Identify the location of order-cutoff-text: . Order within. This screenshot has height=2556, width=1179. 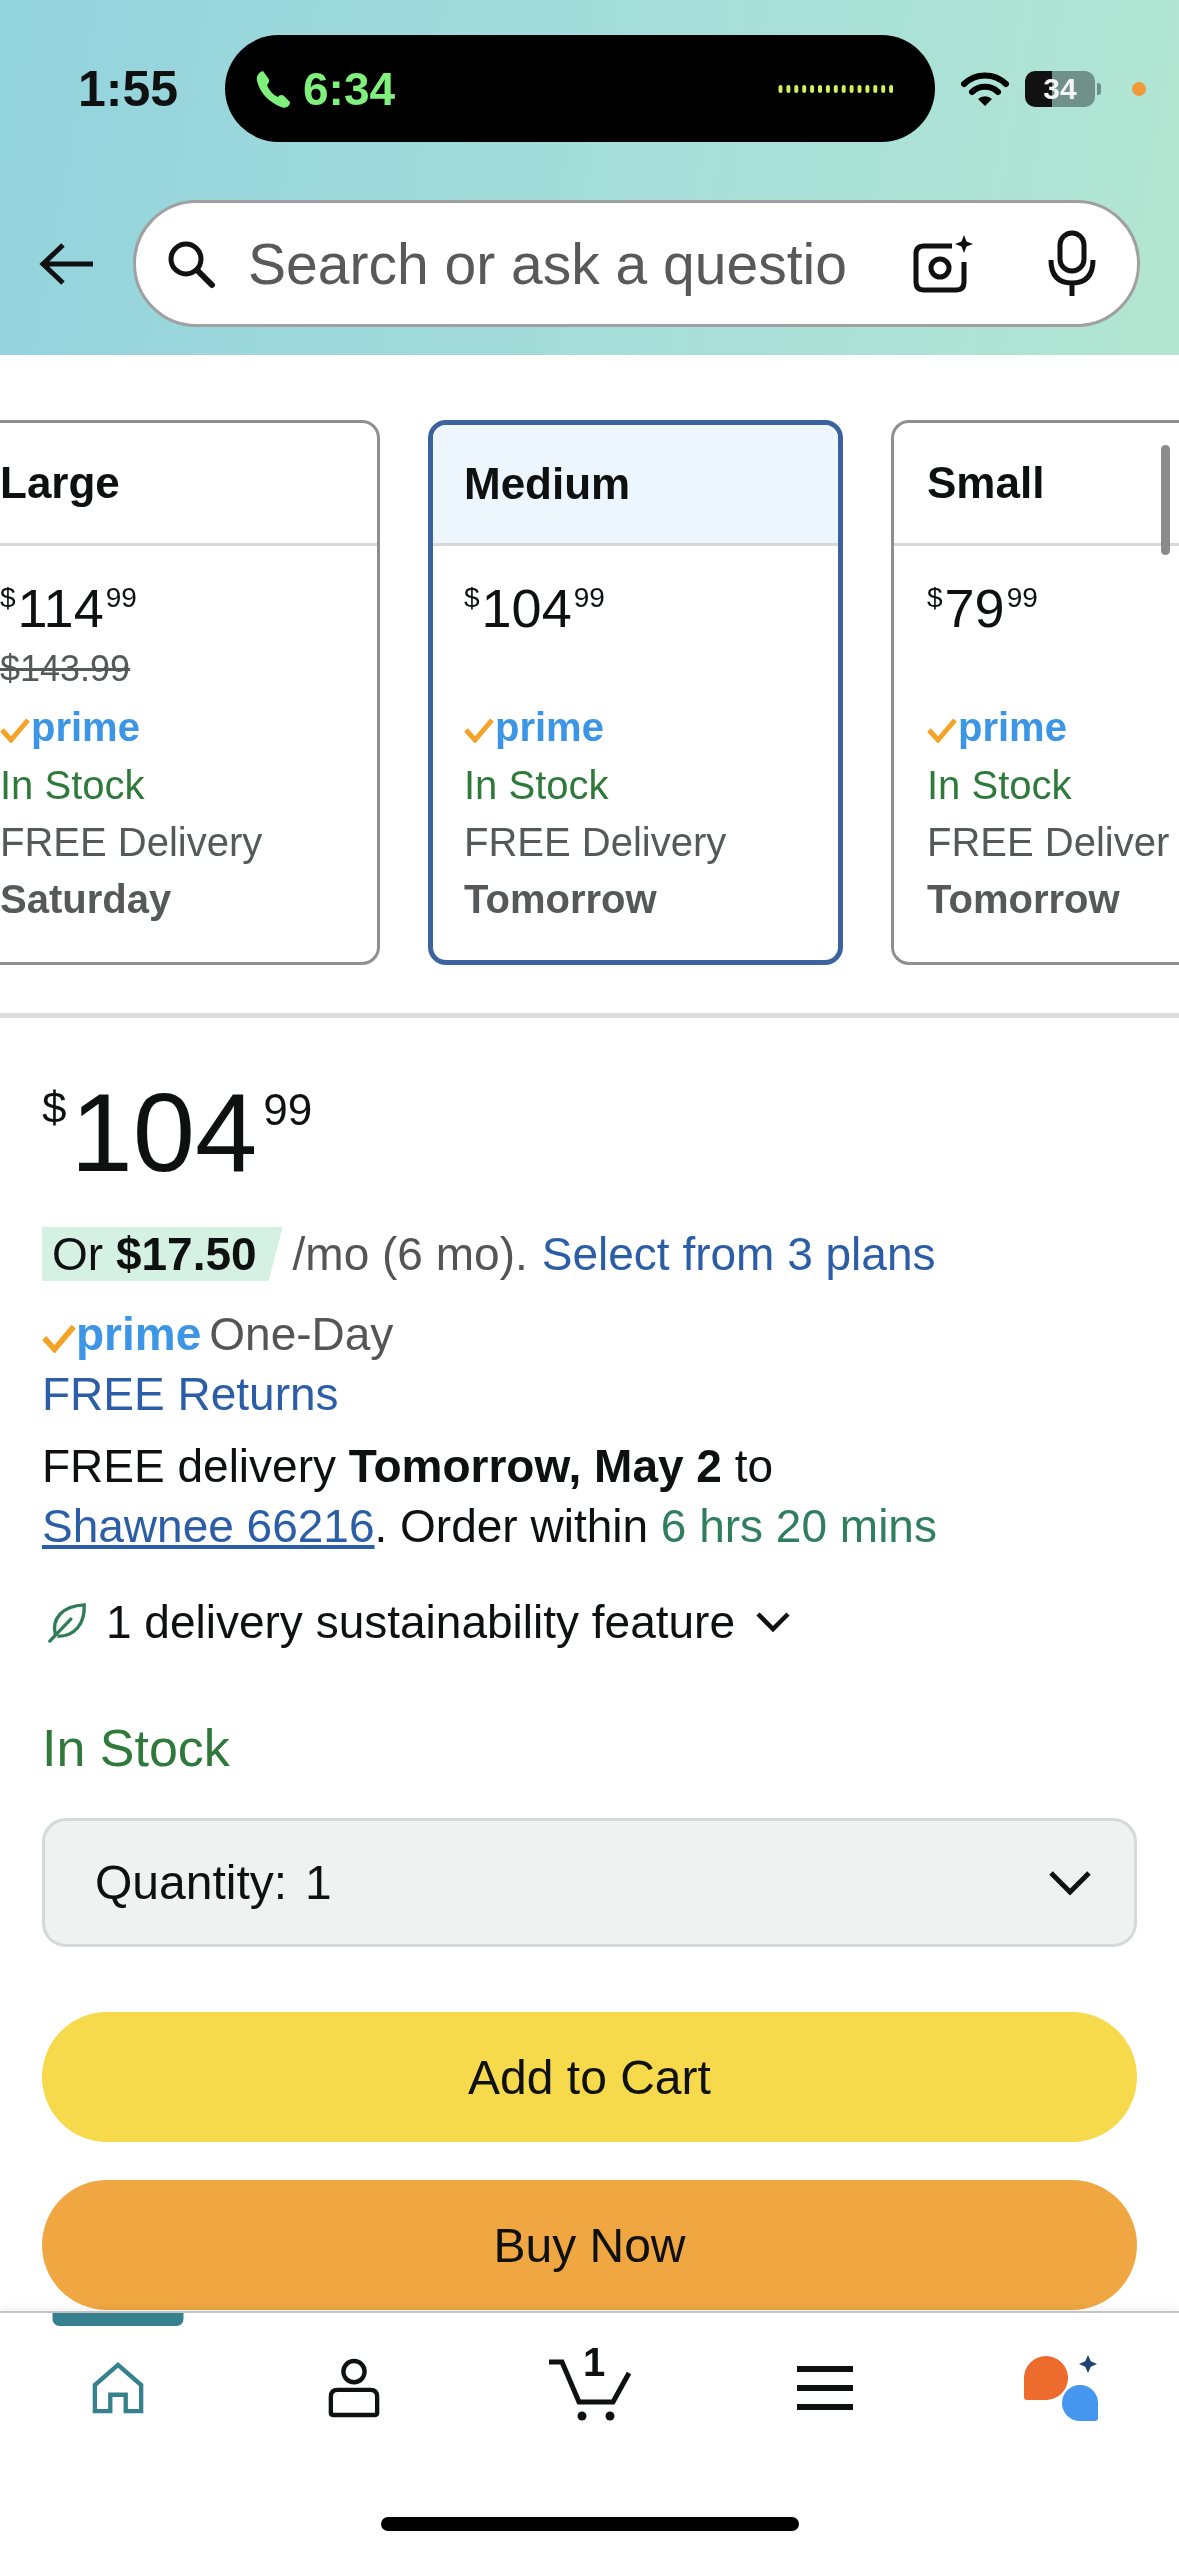
(511, 1526).